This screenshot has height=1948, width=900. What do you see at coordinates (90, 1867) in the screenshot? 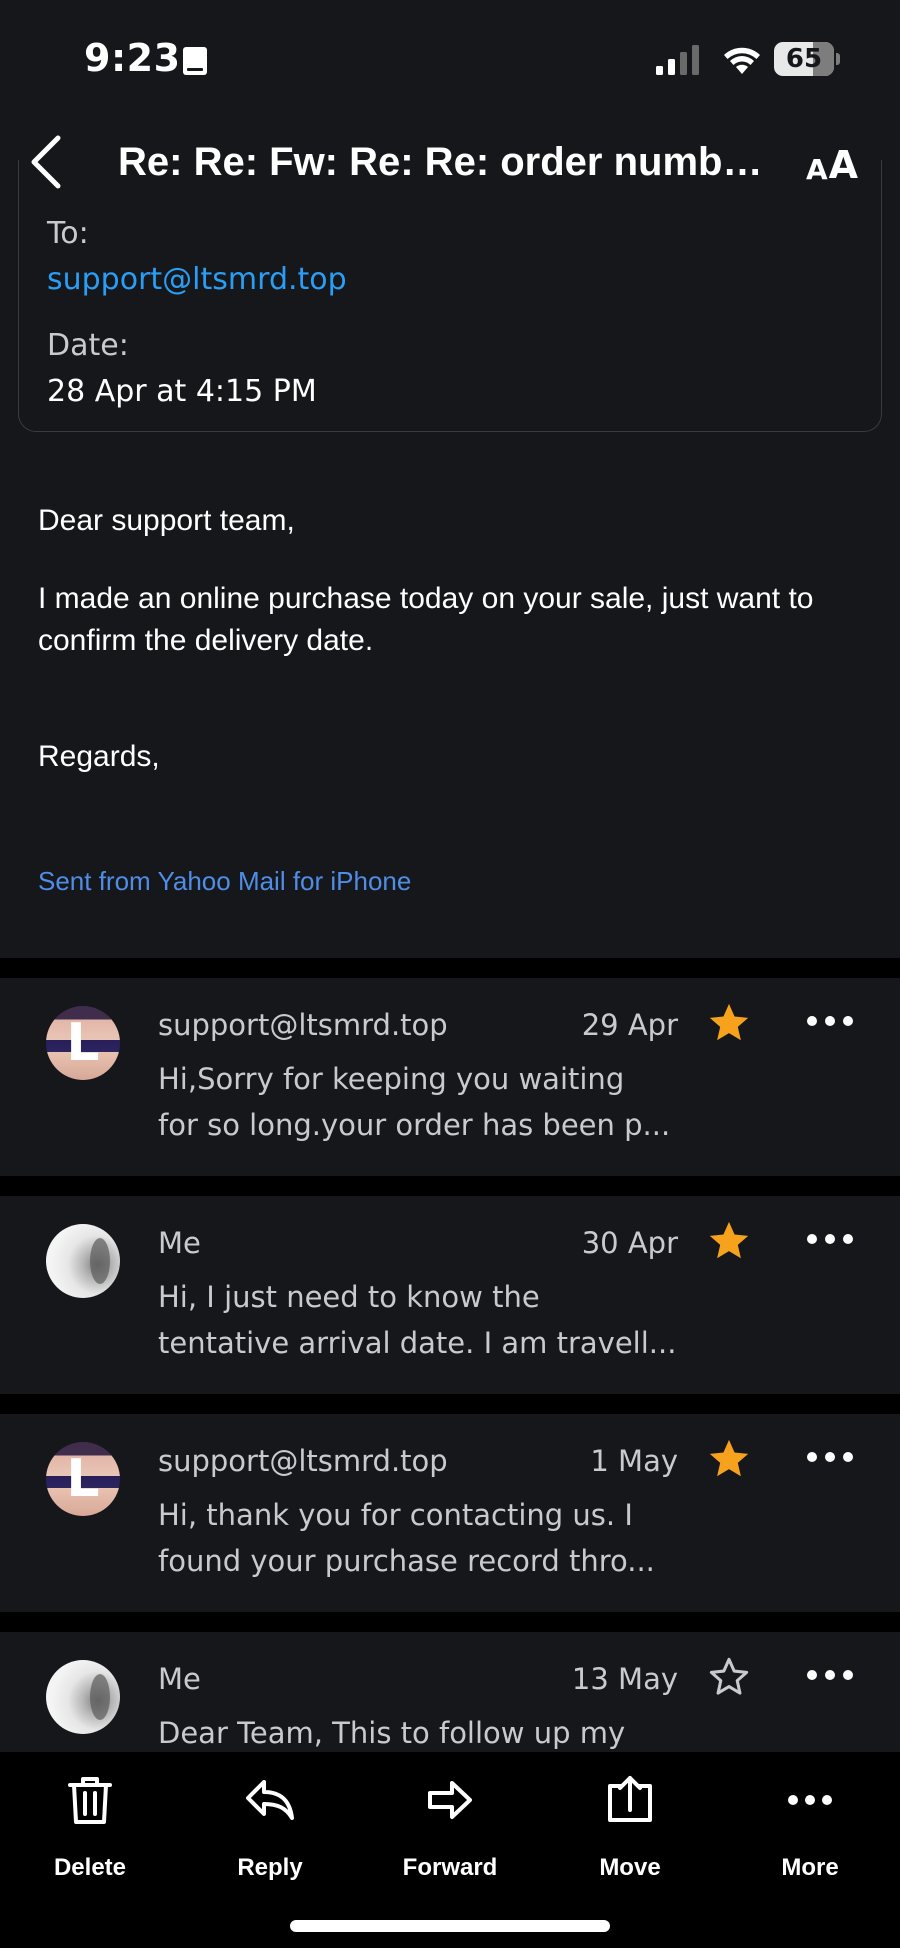
I see `delete-label: Delete` at bounding box center [90, 1867].